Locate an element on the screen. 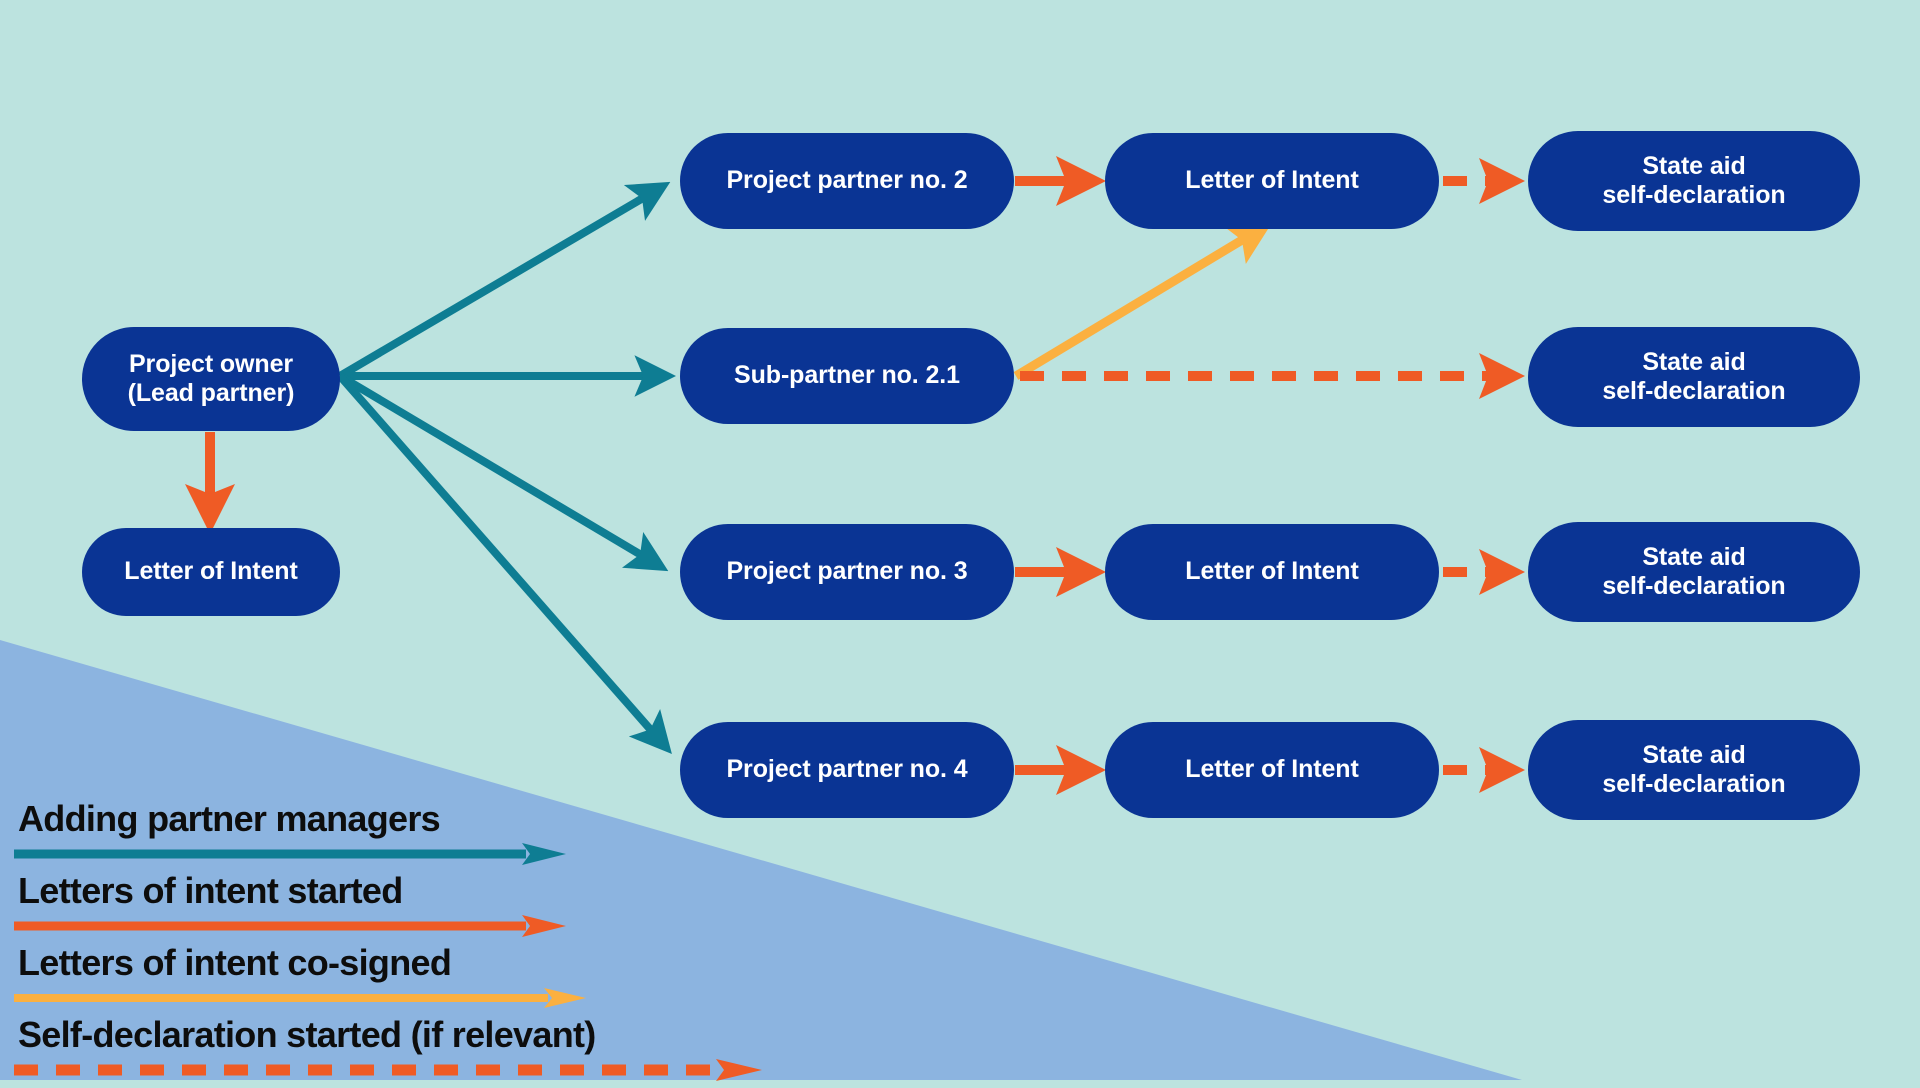  edge-subpartner21-cosign-loi is located at coordinates (1143, 300).